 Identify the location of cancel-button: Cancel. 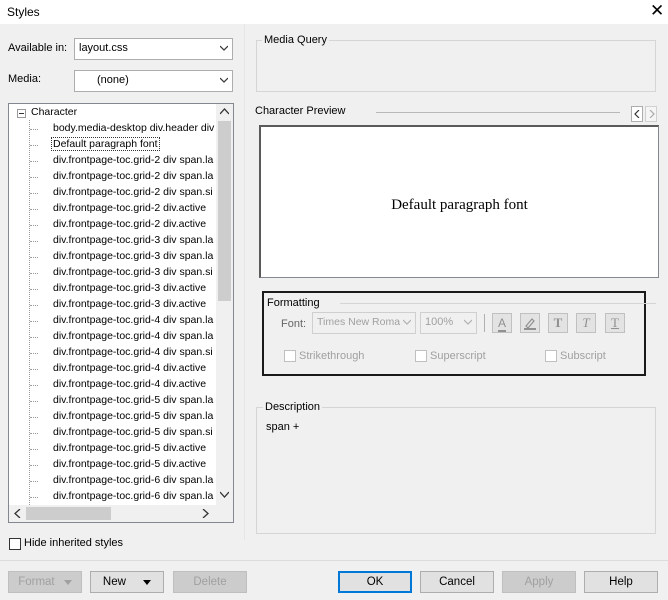
(457, 582).